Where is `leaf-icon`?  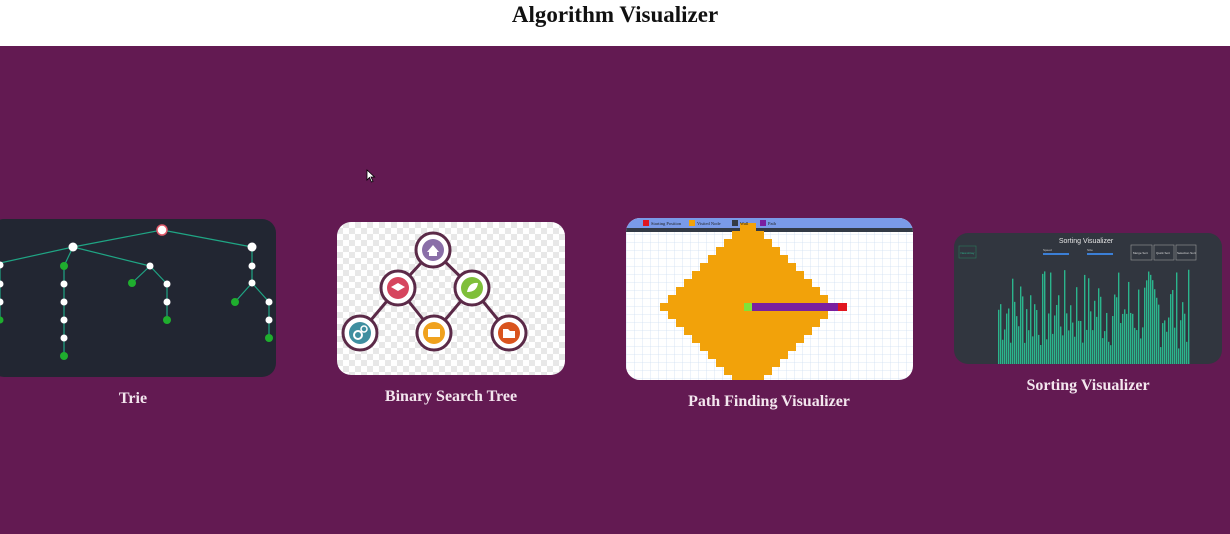
leaf-icon is located at coordinates (472, 288).